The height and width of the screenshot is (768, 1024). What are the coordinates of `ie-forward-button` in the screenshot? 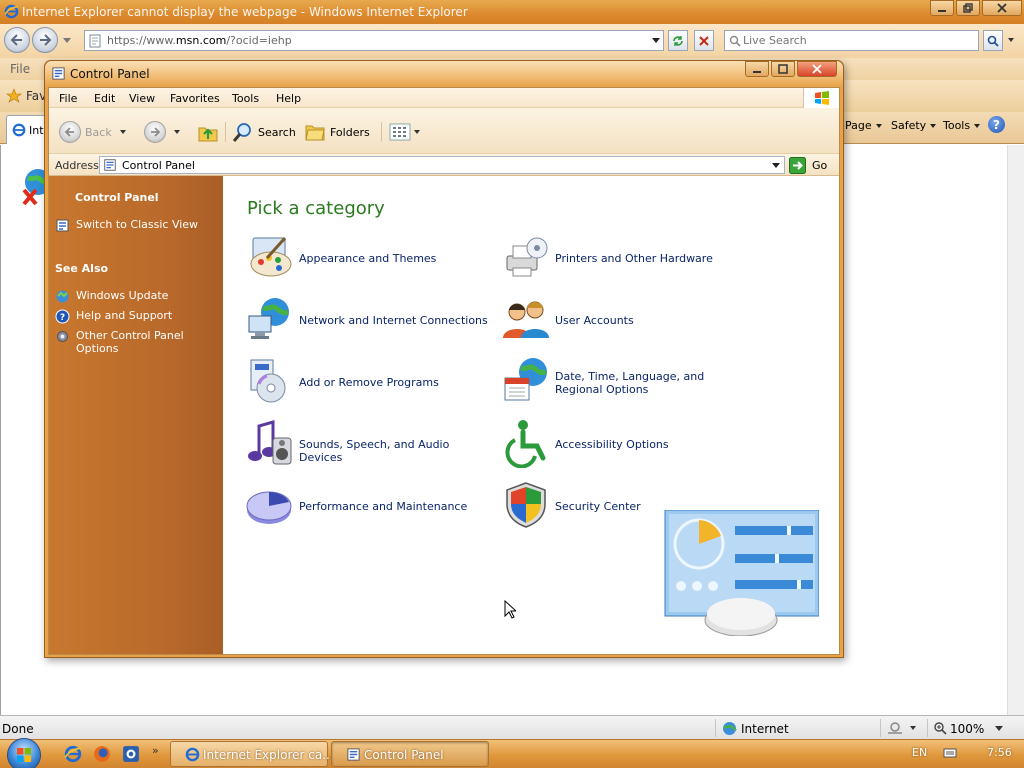 It's located at (45, 40).